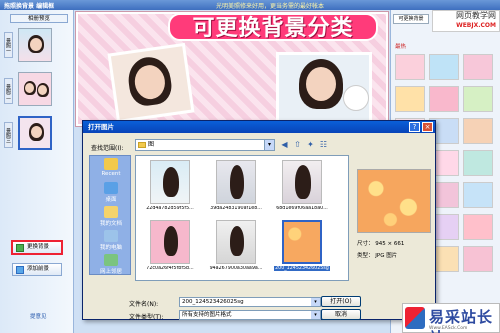 Image resolution: width=500 pixels, height=333 pixels. I want to click on back-icon: ◀, so click(284, 144).